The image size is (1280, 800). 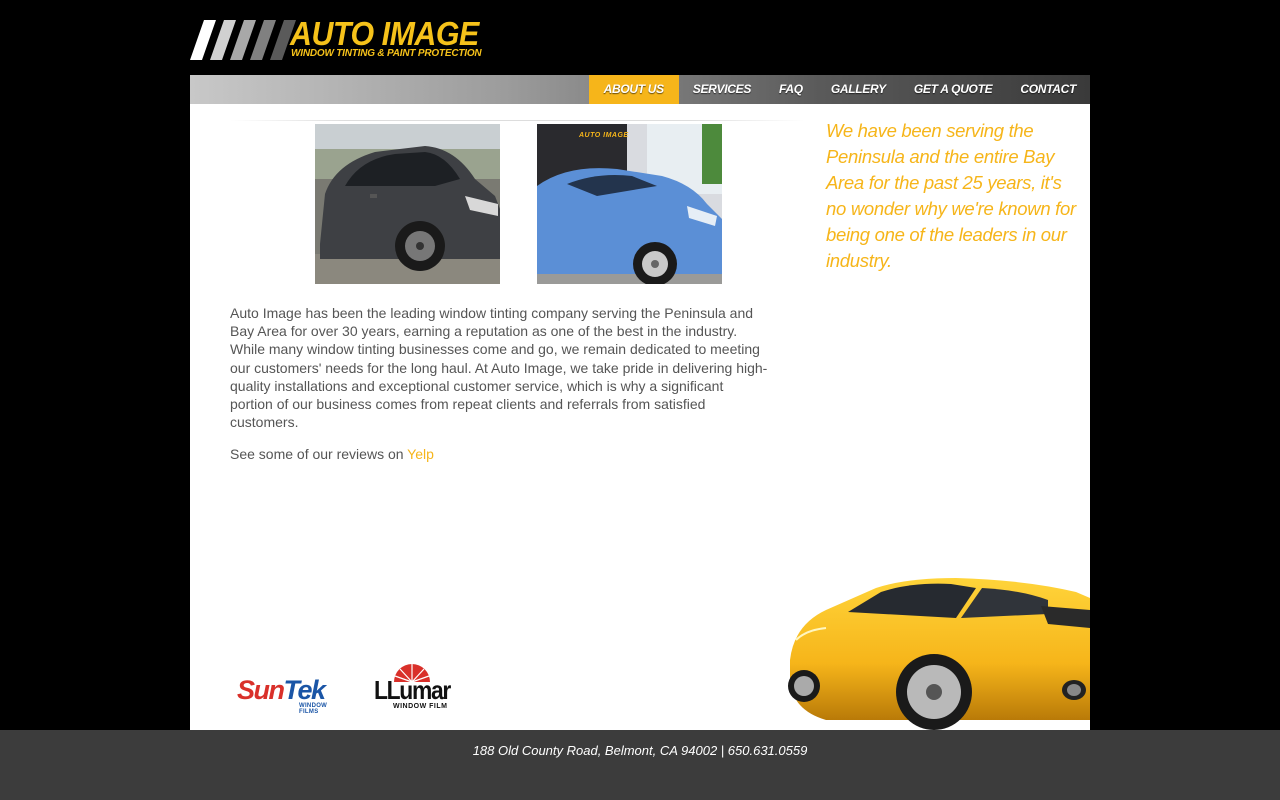 I want to click on llumar-subtitle: WINDOW FILM, so click(x=420, y=706).